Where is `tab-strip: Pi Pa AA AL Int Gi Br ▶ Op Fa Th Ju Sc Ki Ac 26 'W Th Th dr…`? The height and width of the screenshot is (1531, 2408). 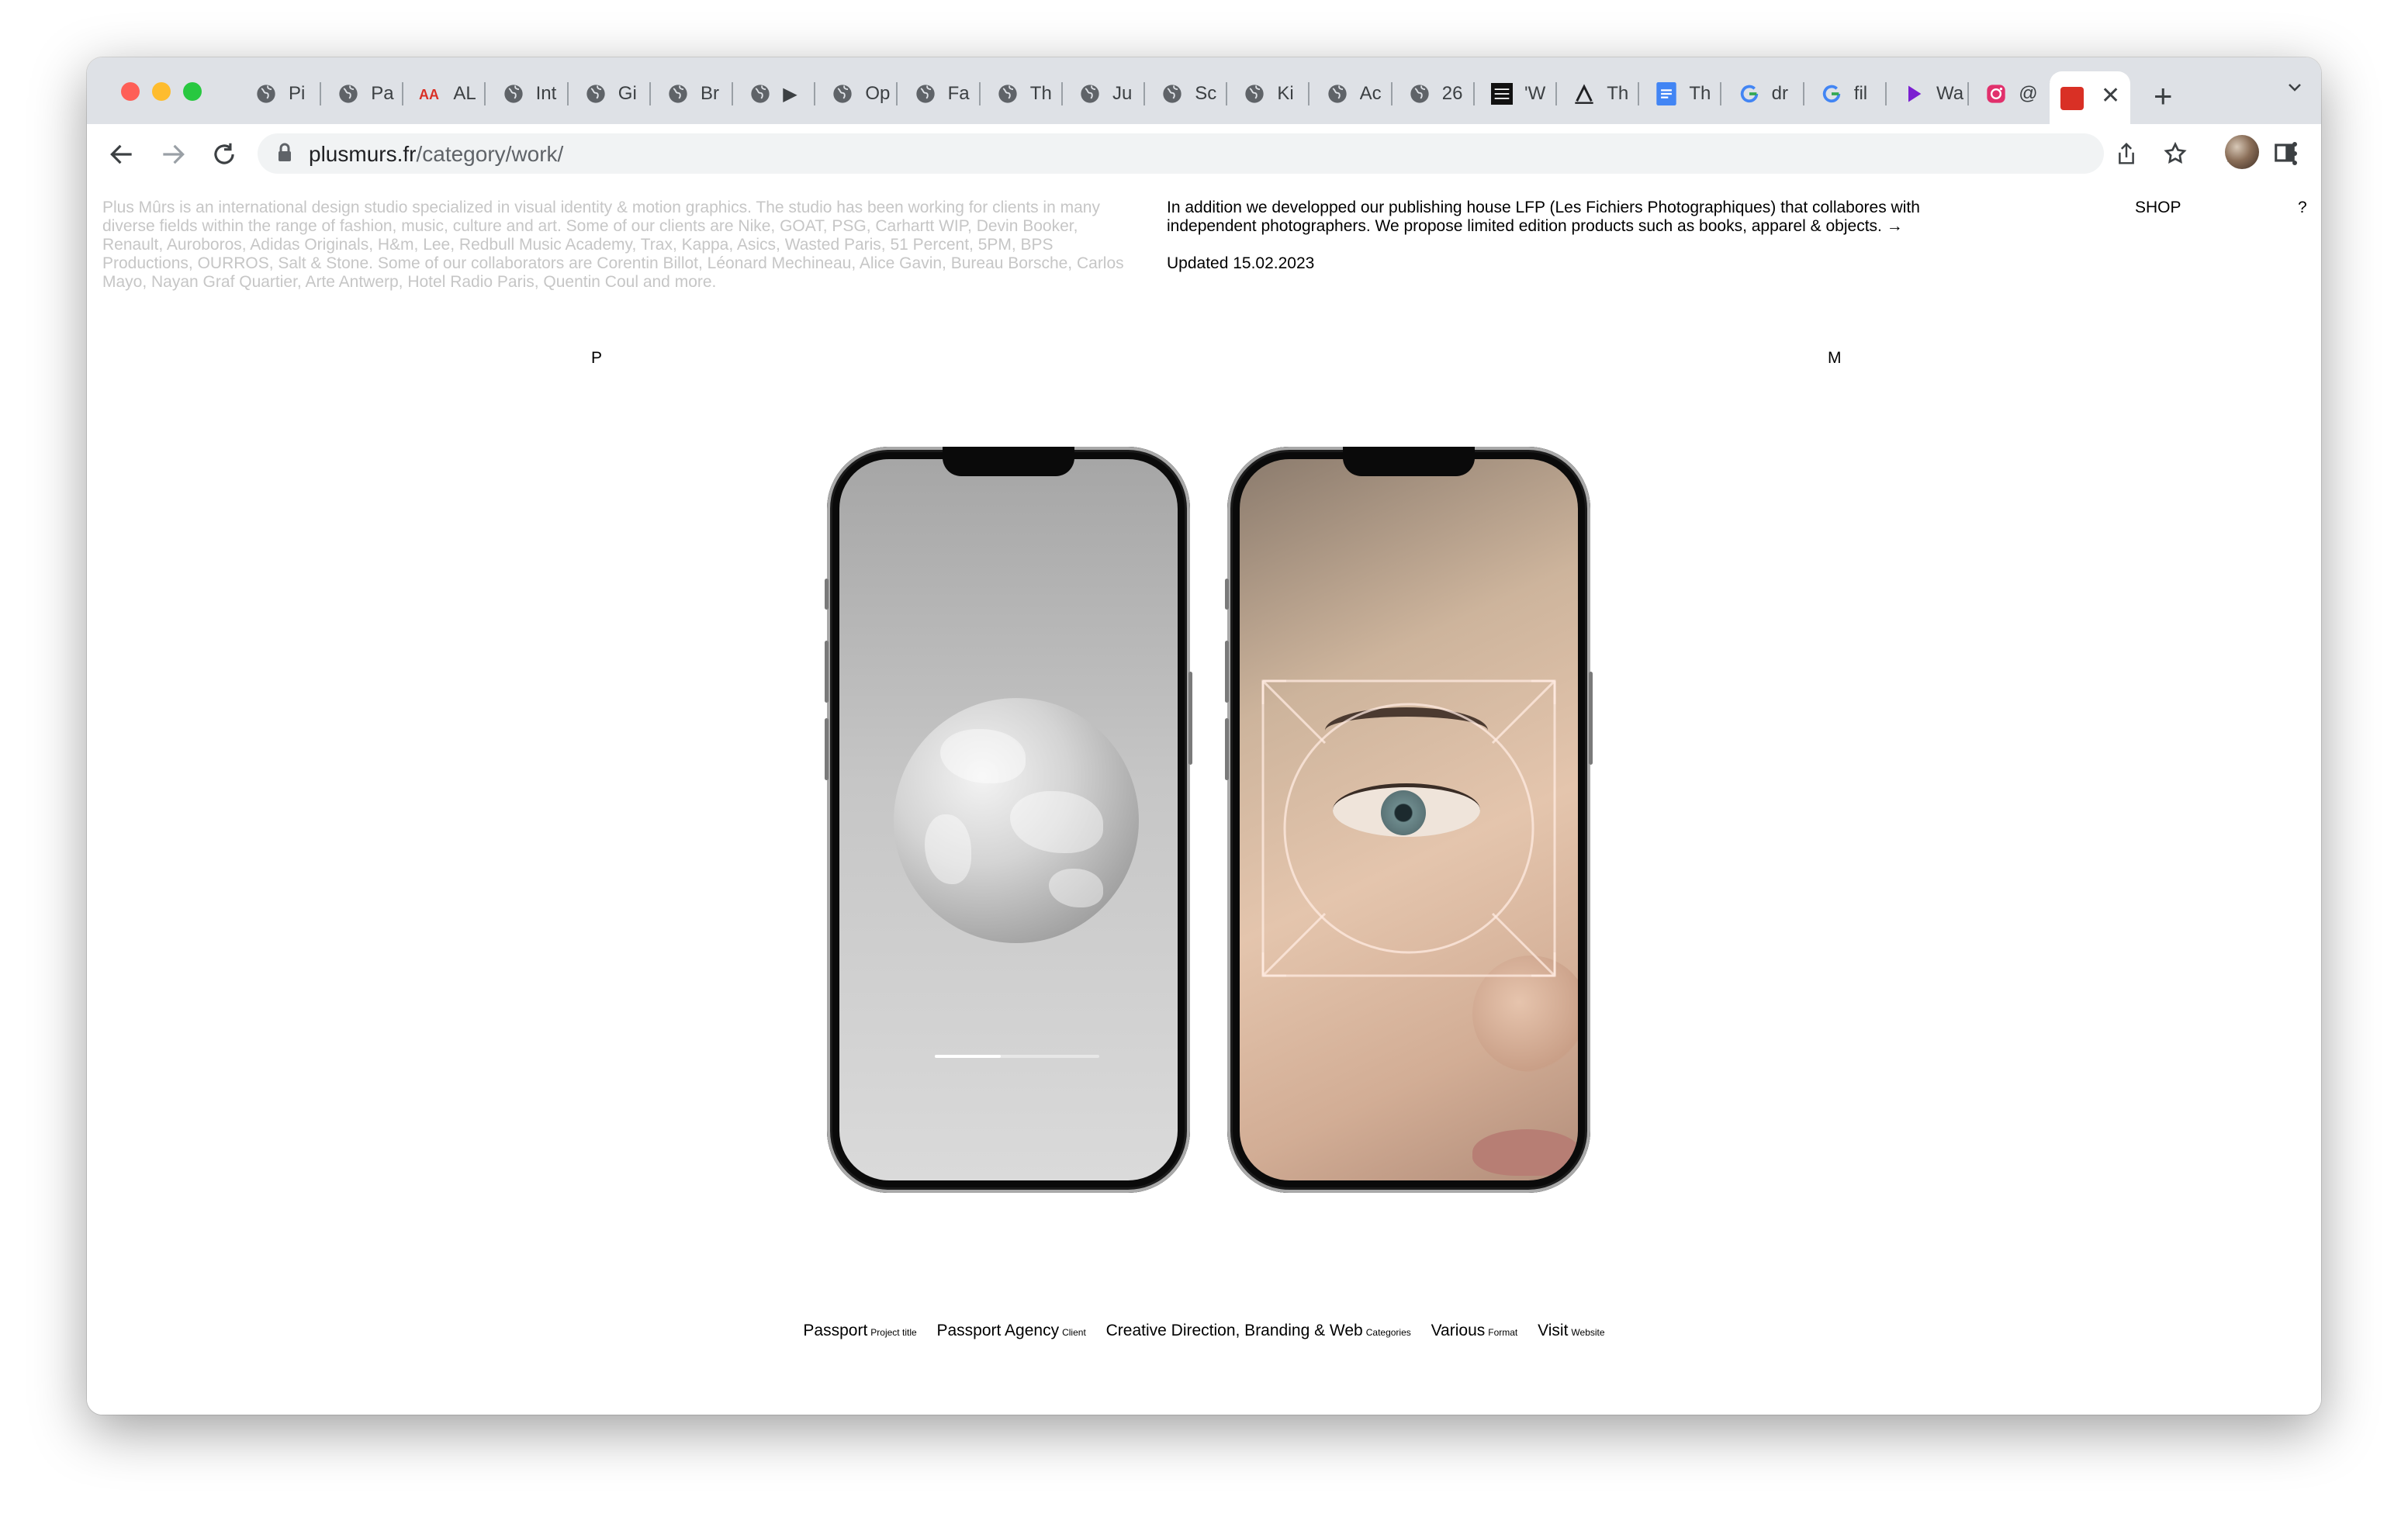
tab-strip: Pi Pa AA AL Int Gi Br ▶ Op Fa Th Ju Sc Ki Ac 26 'W Th Th dr… is located at coordinates (1204, 90).